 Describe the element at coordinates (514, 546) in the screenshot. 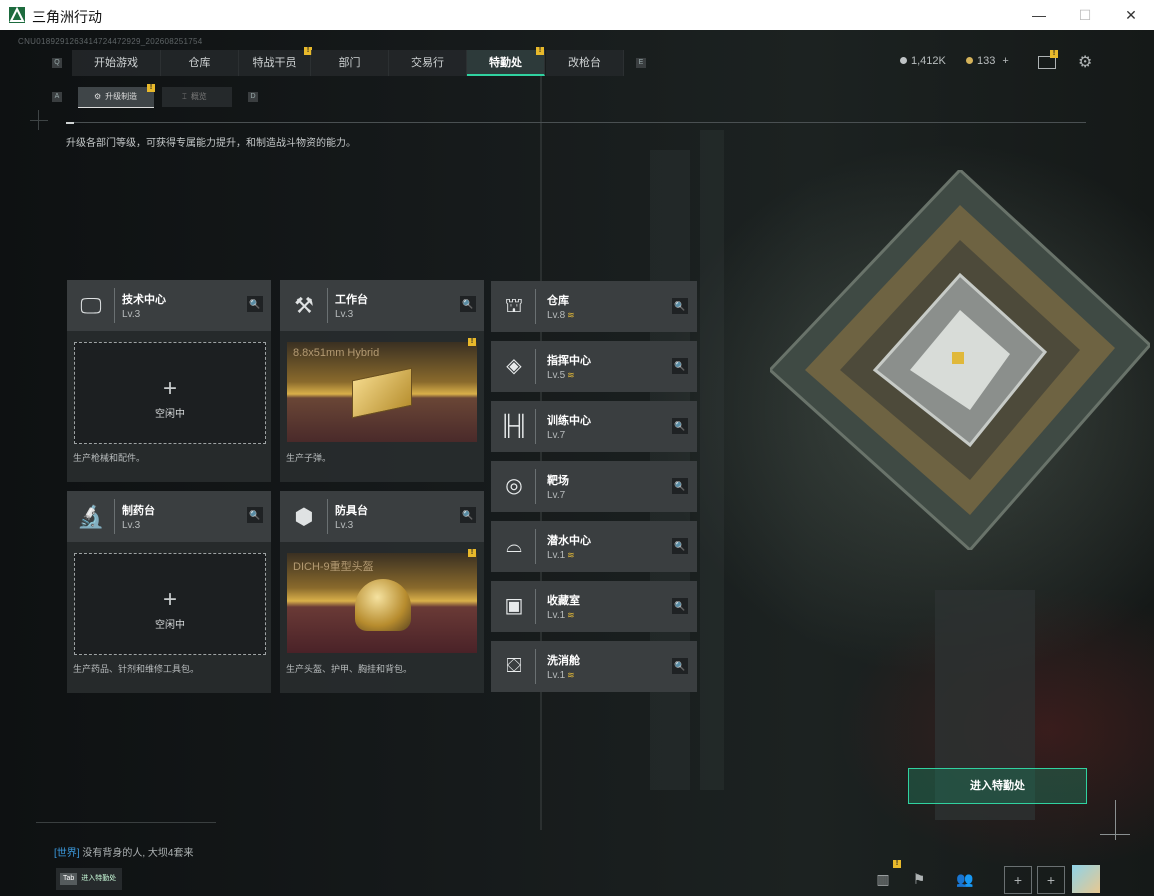

I see `diving-icon: ⌓` at that location.